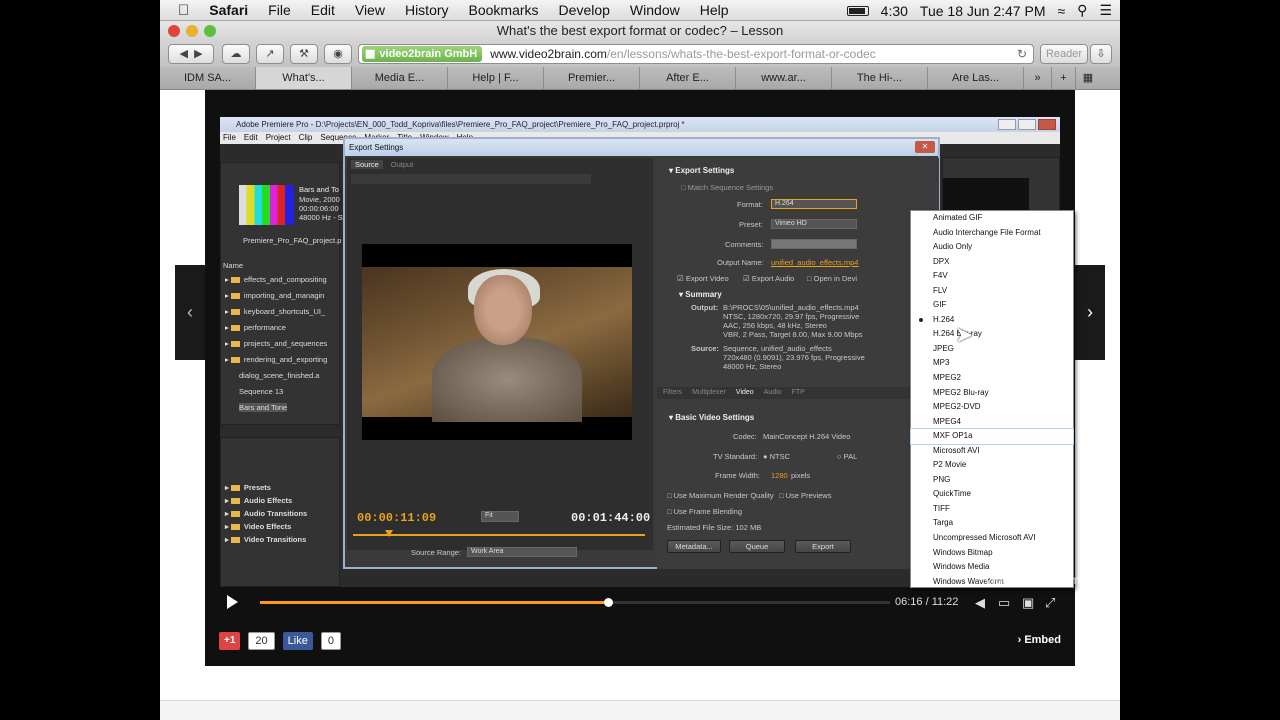  Describe the element at coordinates (1028, 603) in the screenshot. I see `popout-icon: ▣` at that location.